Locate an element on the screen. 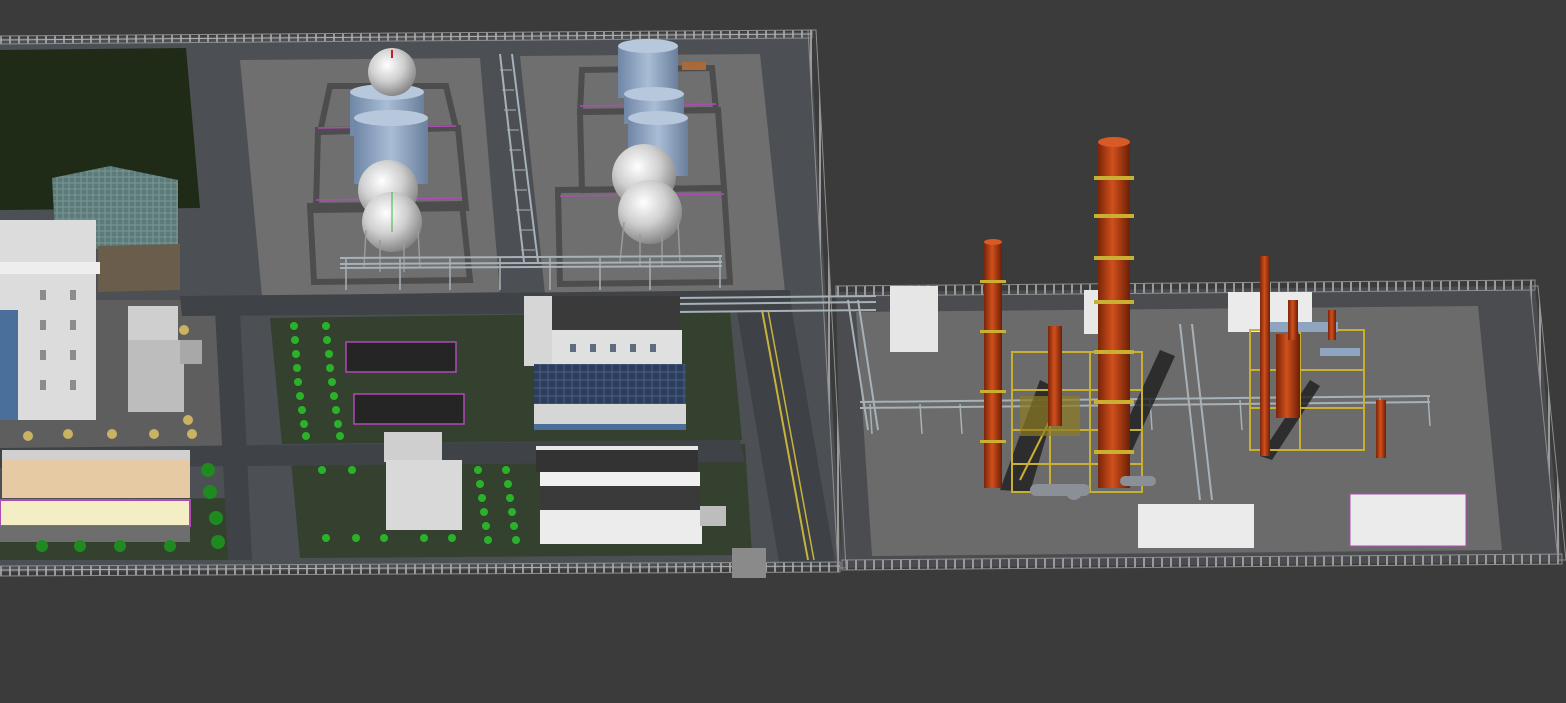 The height and width of the screenshot is (703, 1566). heat-exchanger is located at coordinates (1303, 327).